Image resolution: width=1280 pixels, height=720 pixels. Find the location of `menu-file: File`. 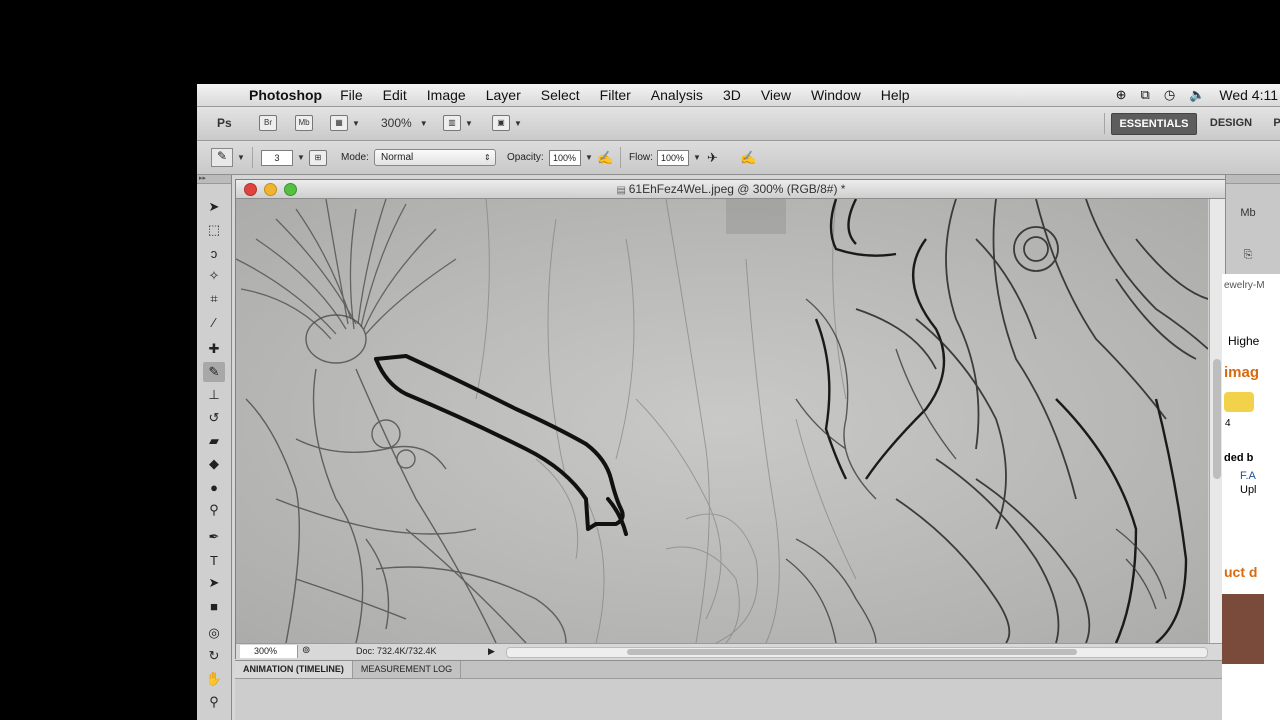

menu-file: File is located at coordinates (351, 95).